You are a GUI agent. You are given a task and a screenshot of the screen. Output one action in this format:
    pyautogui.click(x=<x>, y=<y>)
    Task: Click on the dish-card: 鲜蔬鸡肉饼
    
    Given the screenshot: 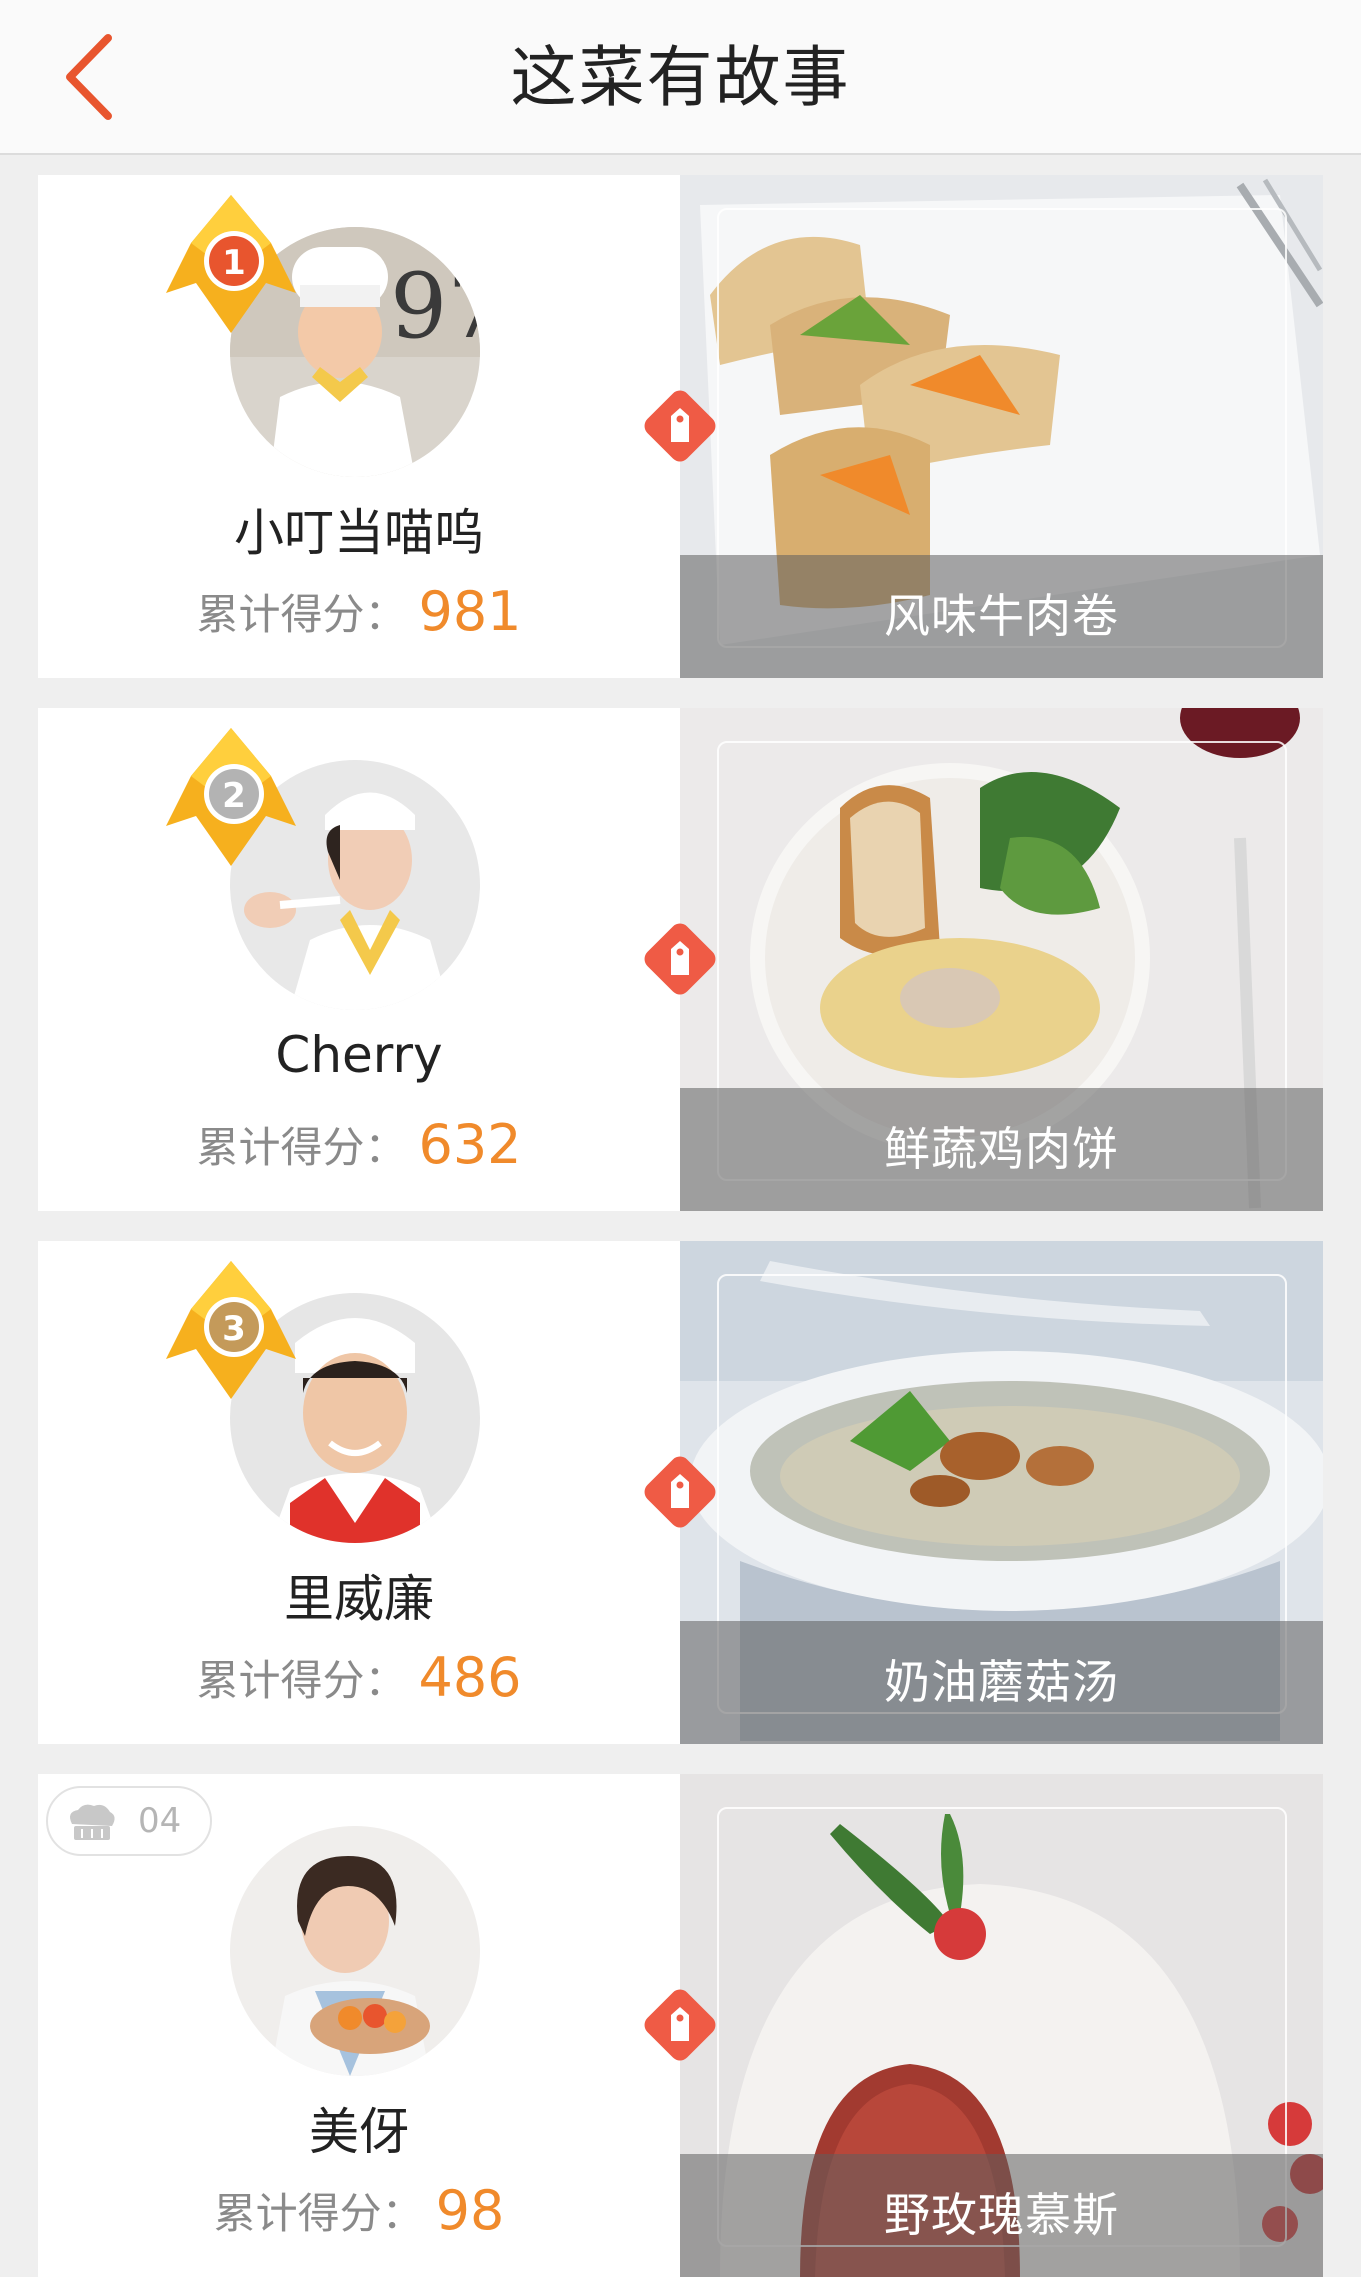 What is the action you would take?
    pyautogui.click(x=1001, y=959)
    